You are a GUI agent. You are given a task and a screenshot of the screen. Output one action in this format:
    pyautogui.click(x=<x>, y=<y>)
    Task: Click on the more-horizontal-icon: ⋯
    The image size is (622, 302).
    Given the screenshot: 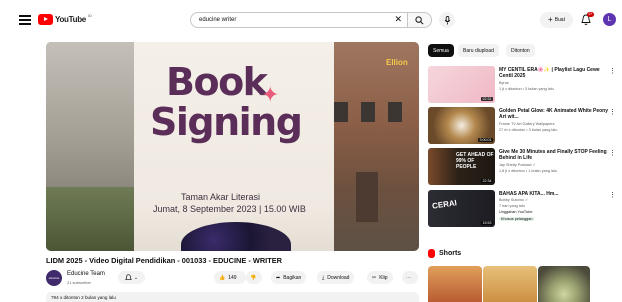 What is the action you would take?
    pyautogui.click(x=408, y=277)
    